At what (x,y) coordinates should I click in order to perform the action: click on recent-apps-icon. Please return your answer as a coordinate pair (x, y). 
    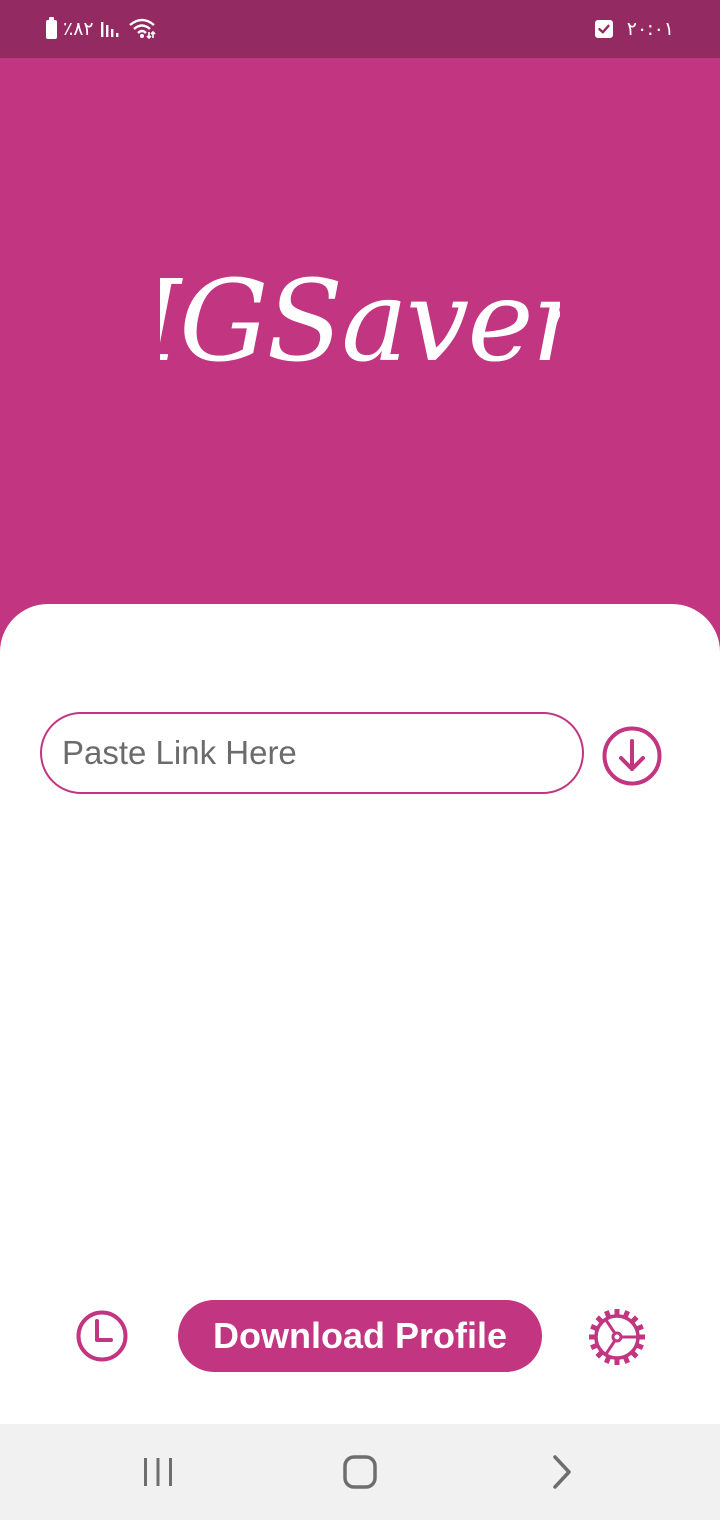
    Looking at the image, I should click on (158, 1472).